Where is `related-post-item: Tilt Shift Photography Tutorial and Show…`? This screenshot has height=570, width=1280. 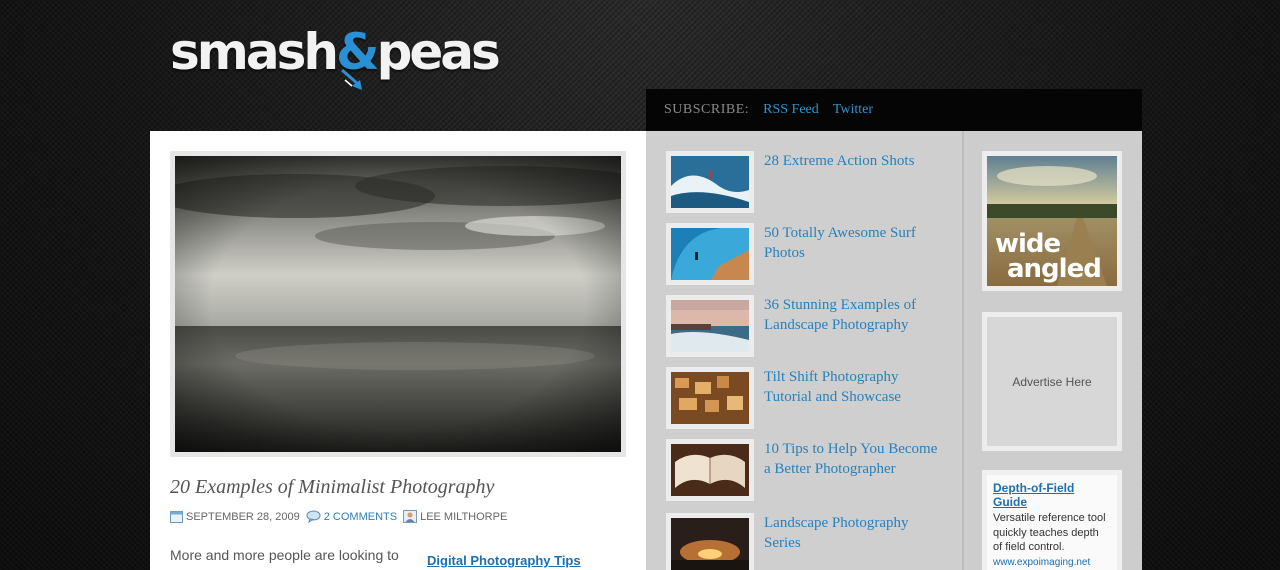
related-post-item: Tilt Shift Photography Tutorial and Show… is located at coordinates (811, 398).